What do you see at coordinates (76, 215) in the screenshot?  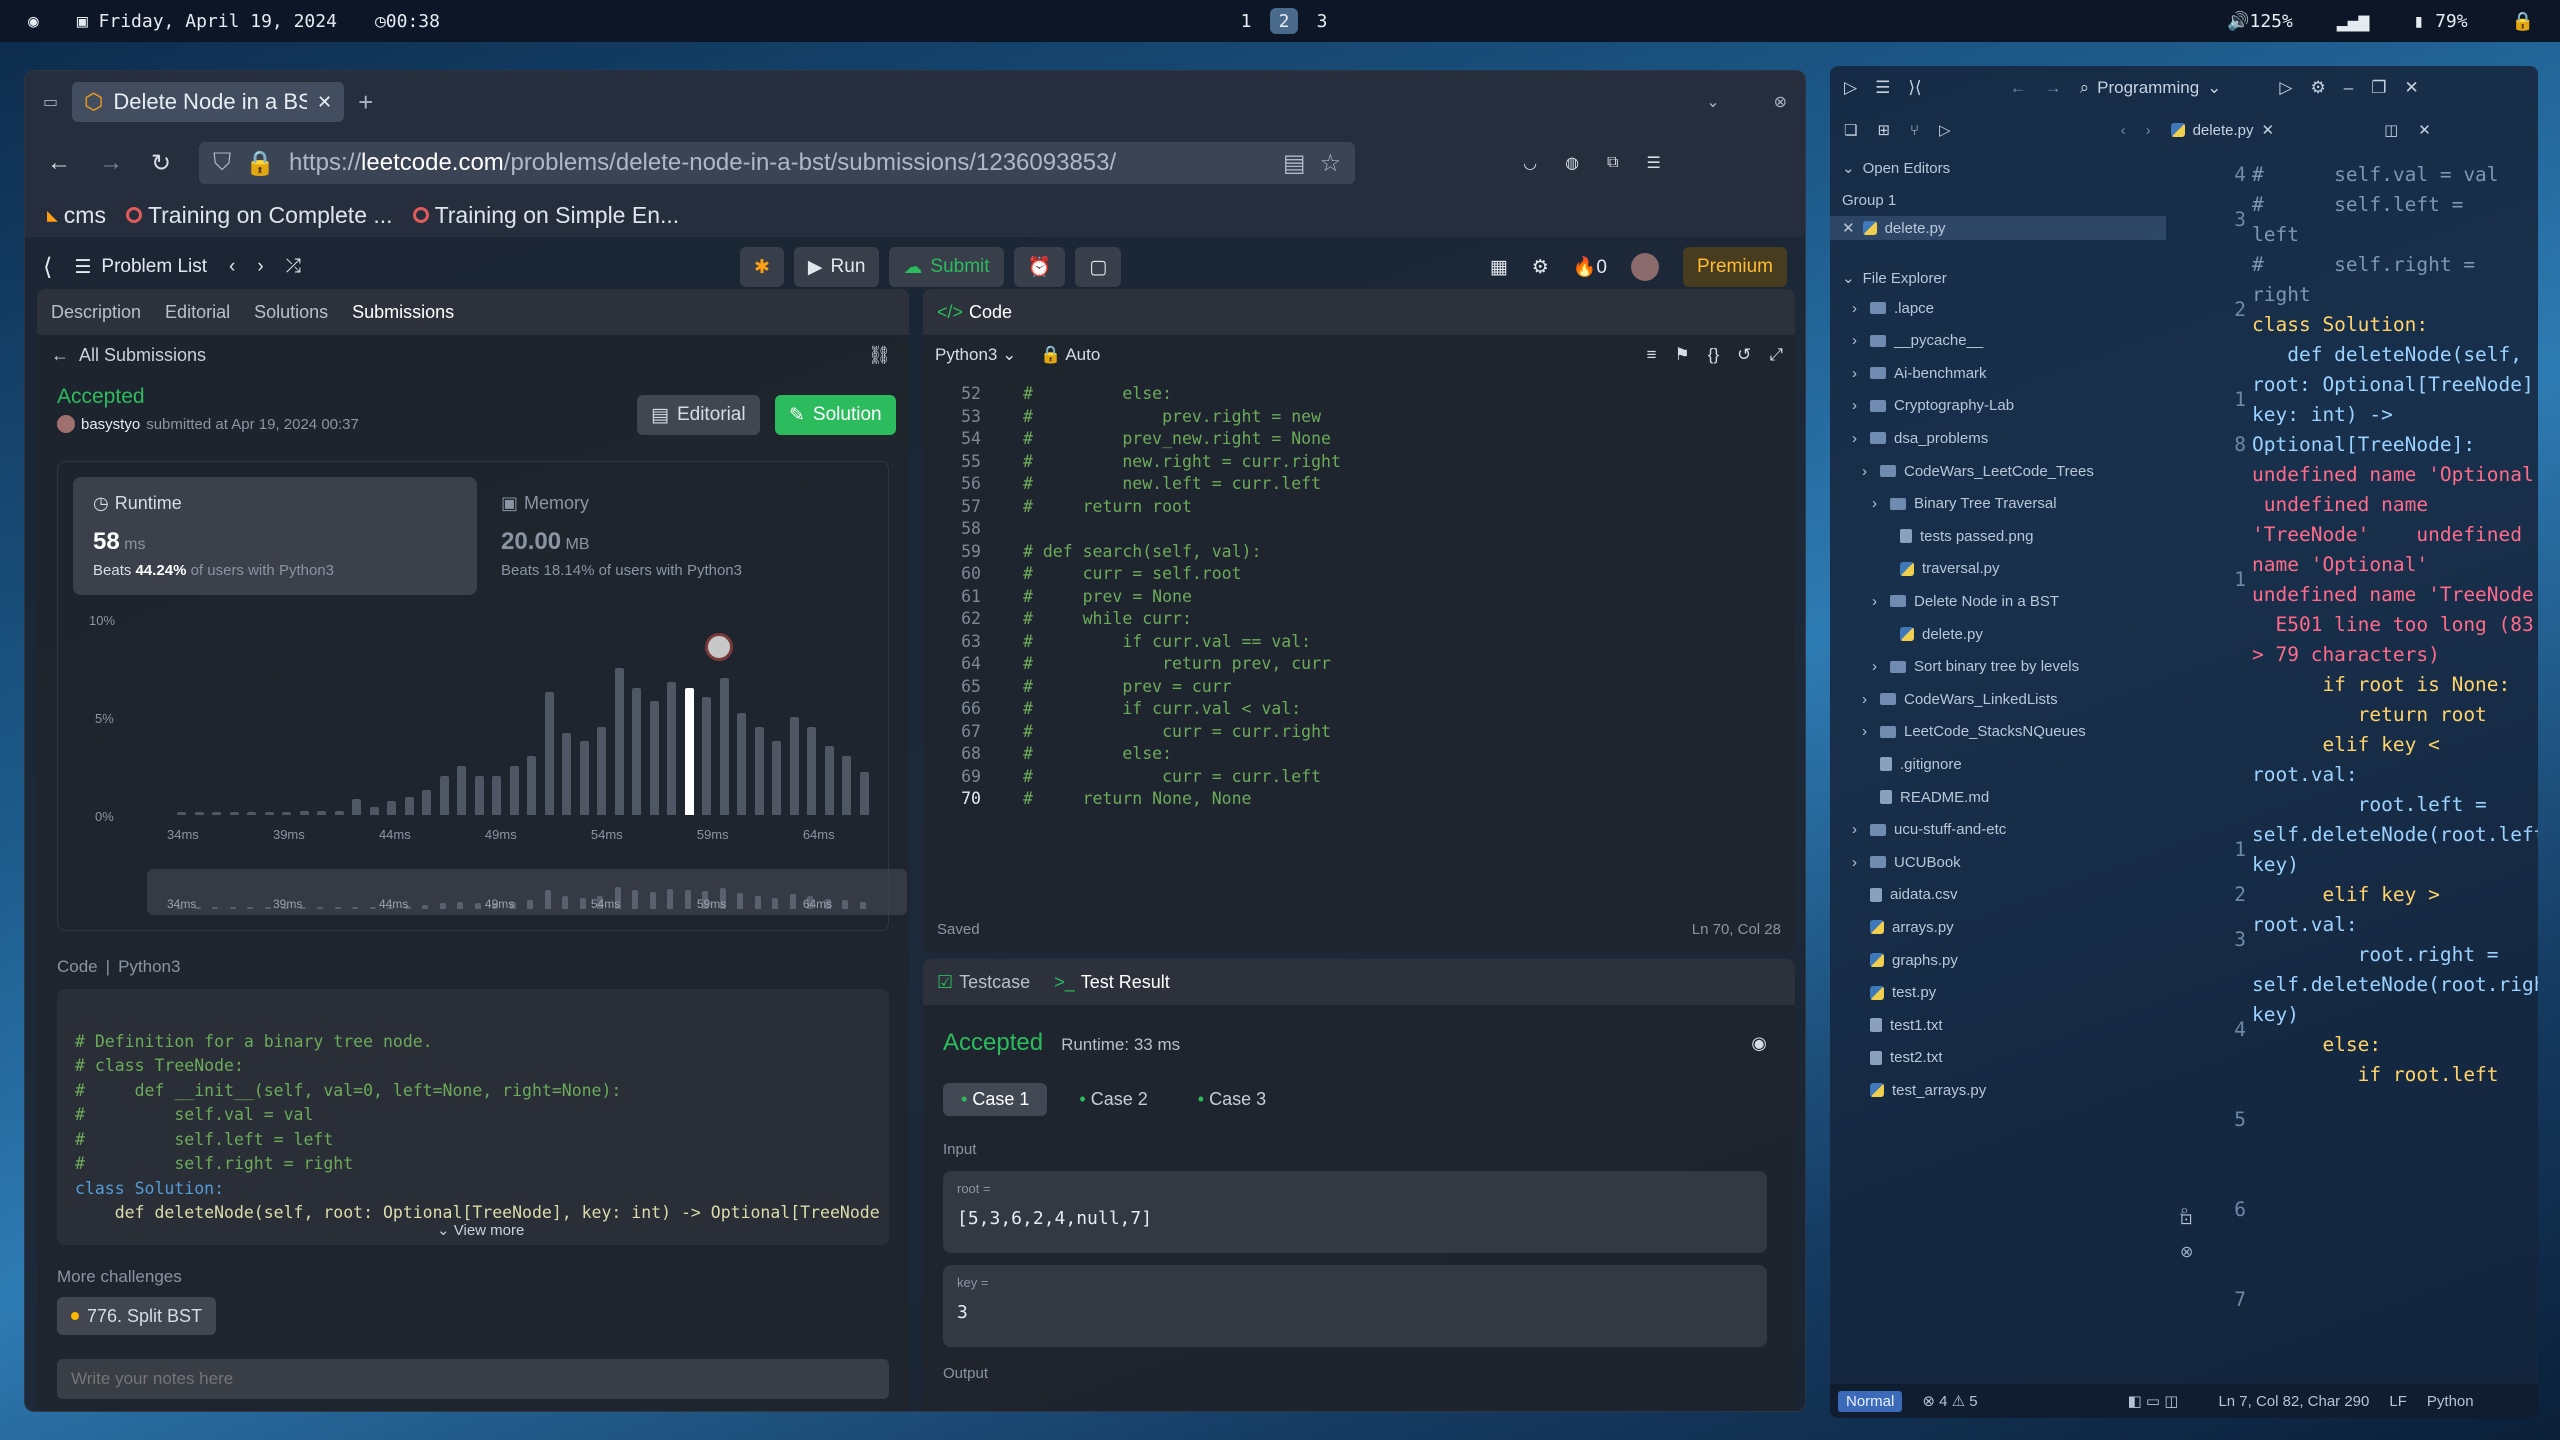 I see `bookmark-cms: ◣ cms` at bounding box center [76, 215].